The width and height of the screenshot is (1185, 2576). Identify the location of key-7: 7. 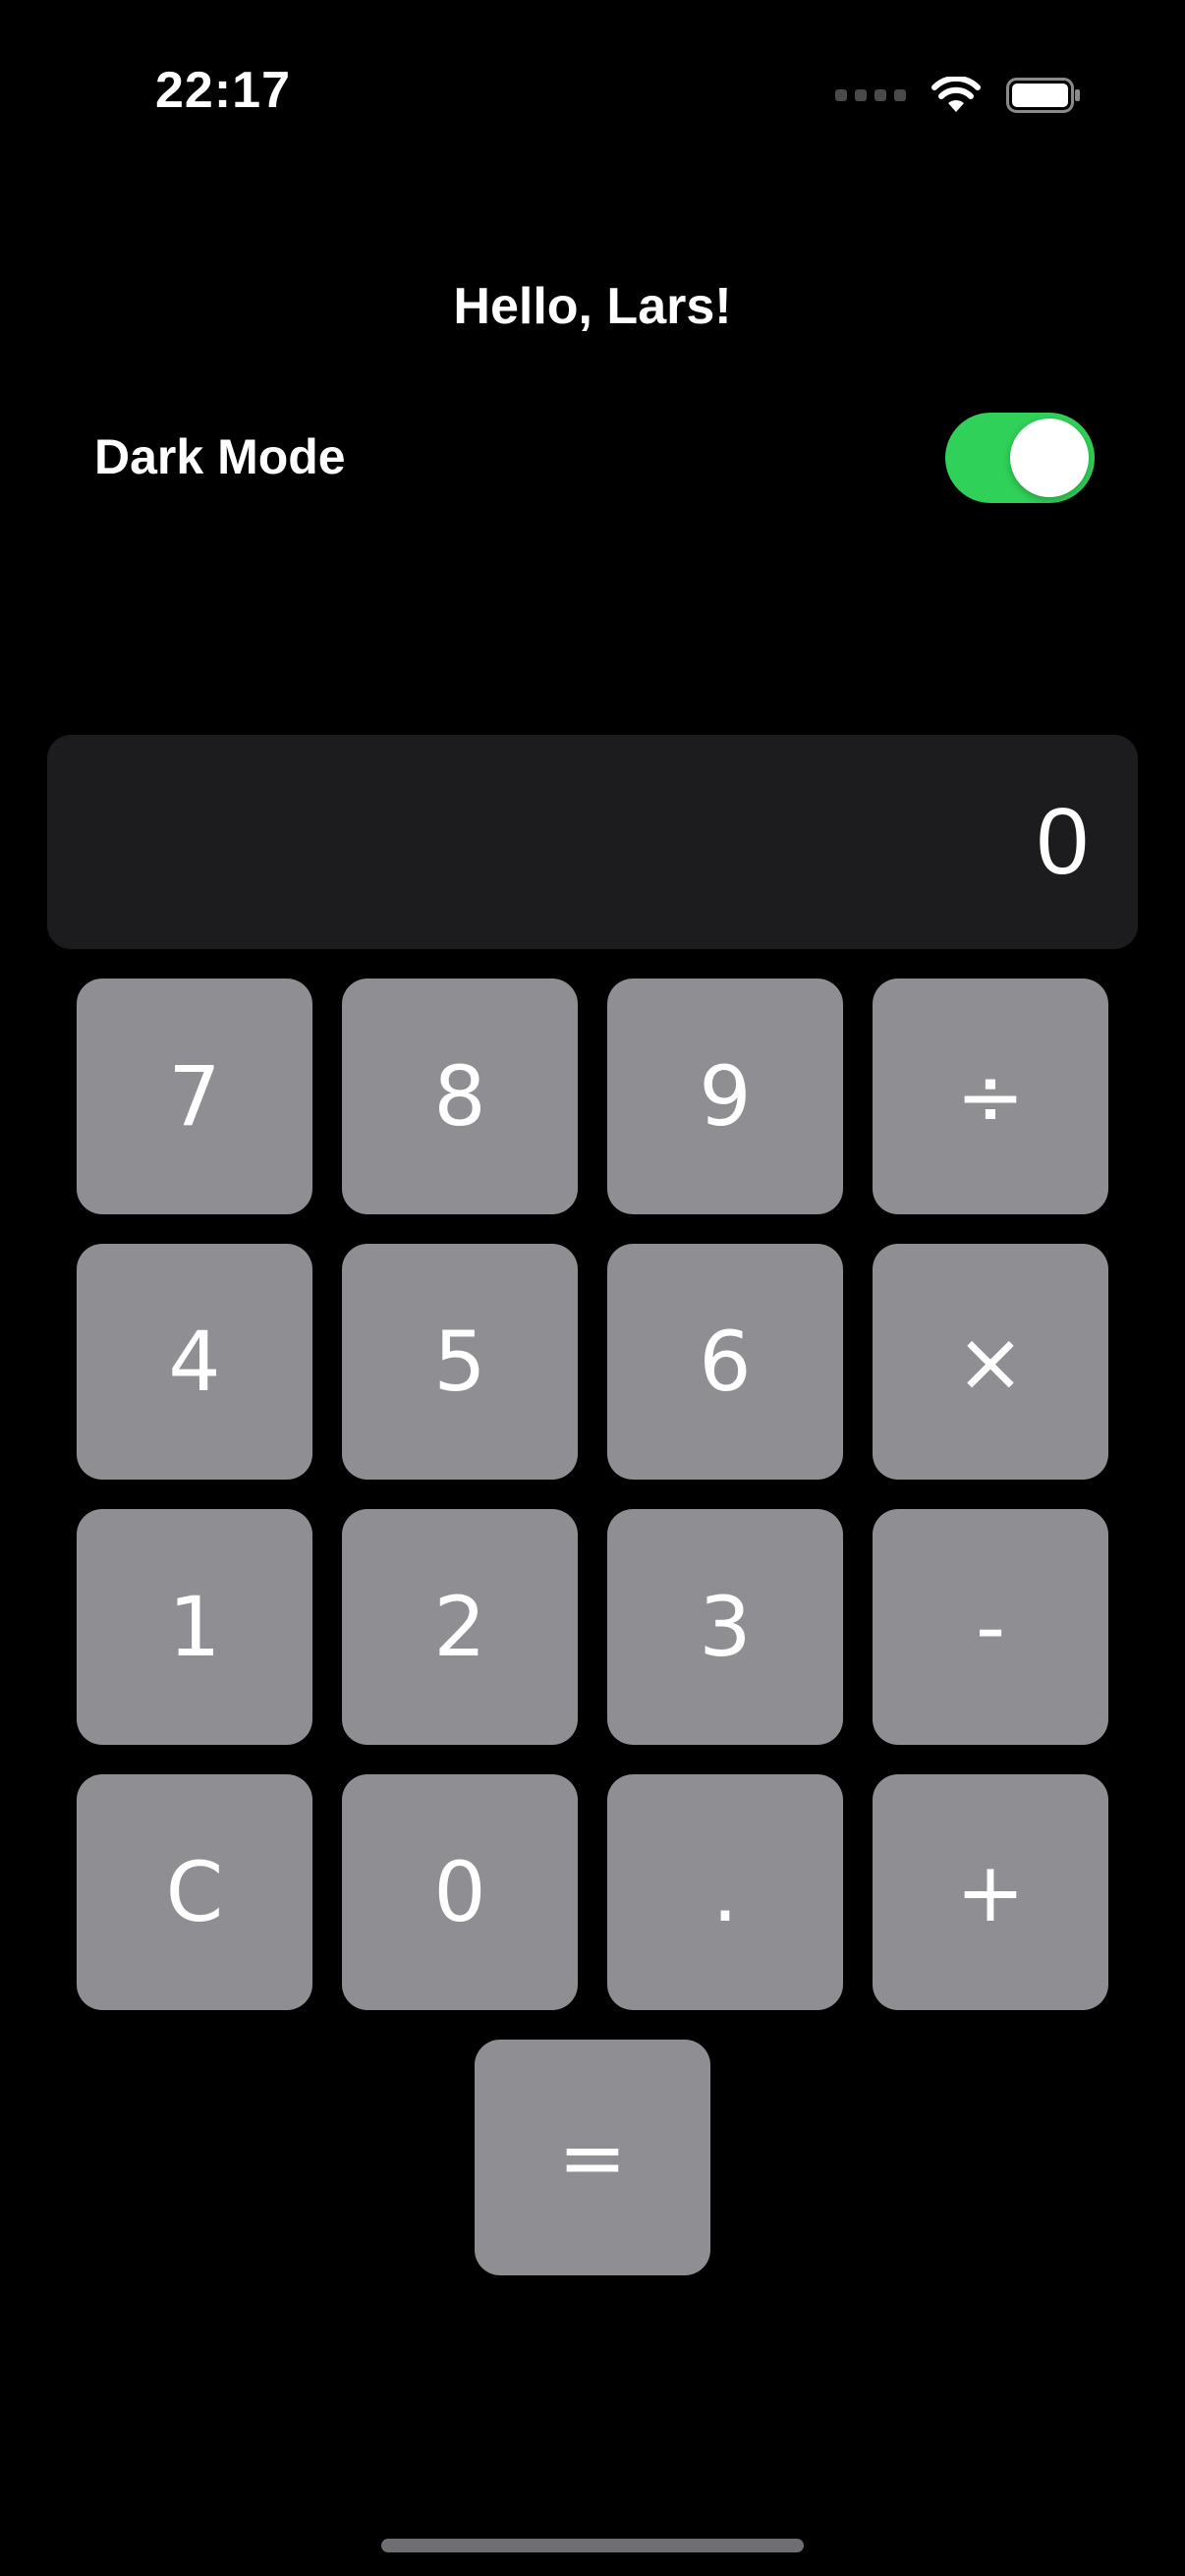
(195, 1096).